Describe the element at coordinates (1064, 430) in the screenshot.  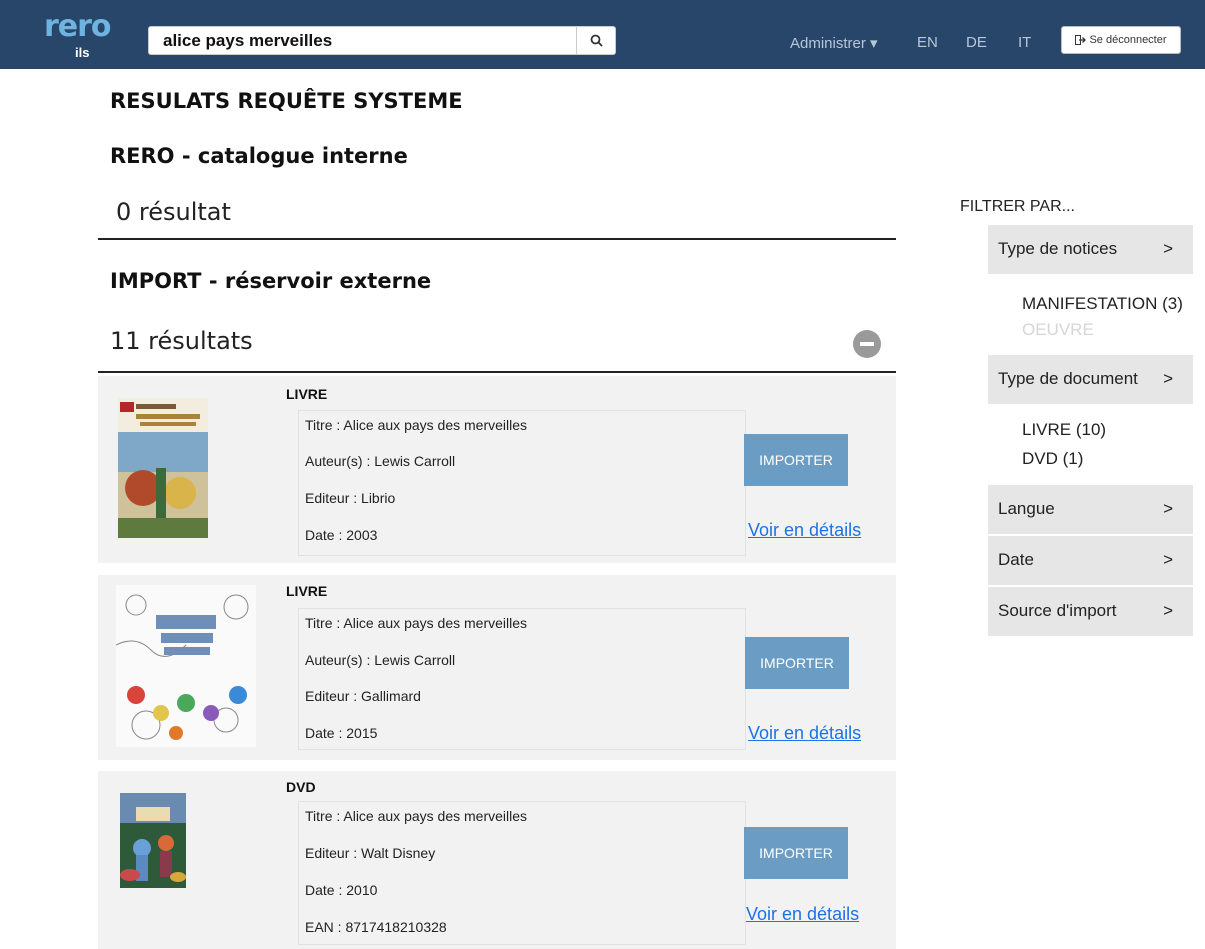
I see `facet-value-livre: LIVRE (10)` at that location.